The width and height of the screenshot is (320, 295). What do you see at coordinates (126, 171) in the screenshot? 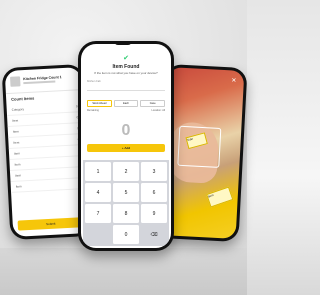
I see `key-2: 2` at bounding box center [126, 171].